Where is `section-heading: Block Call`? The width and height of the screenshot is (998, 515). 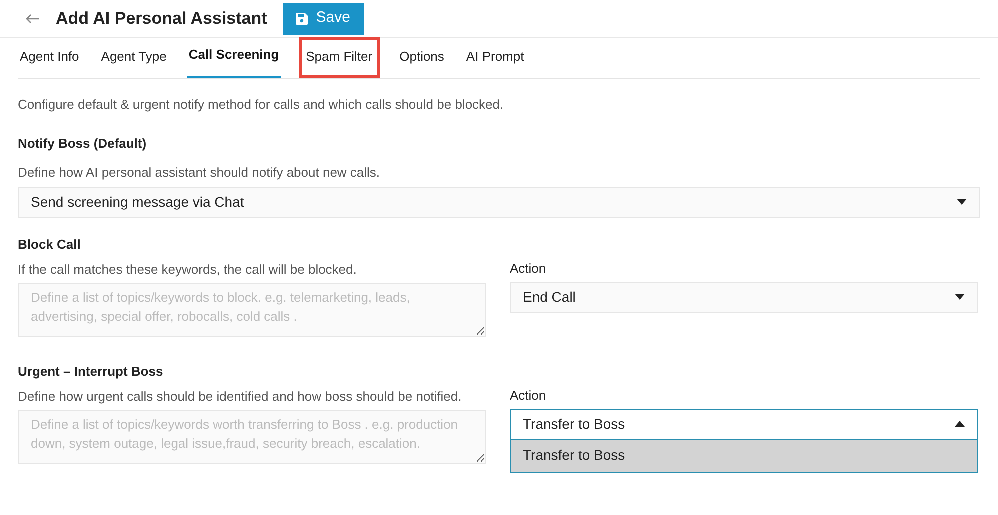
section-heading: Block Call is located at coordinates (50, 245).